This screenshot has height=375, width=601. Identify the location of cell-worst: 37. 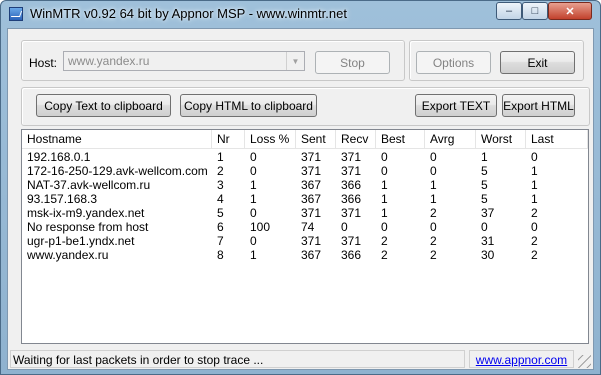
(488, 213).